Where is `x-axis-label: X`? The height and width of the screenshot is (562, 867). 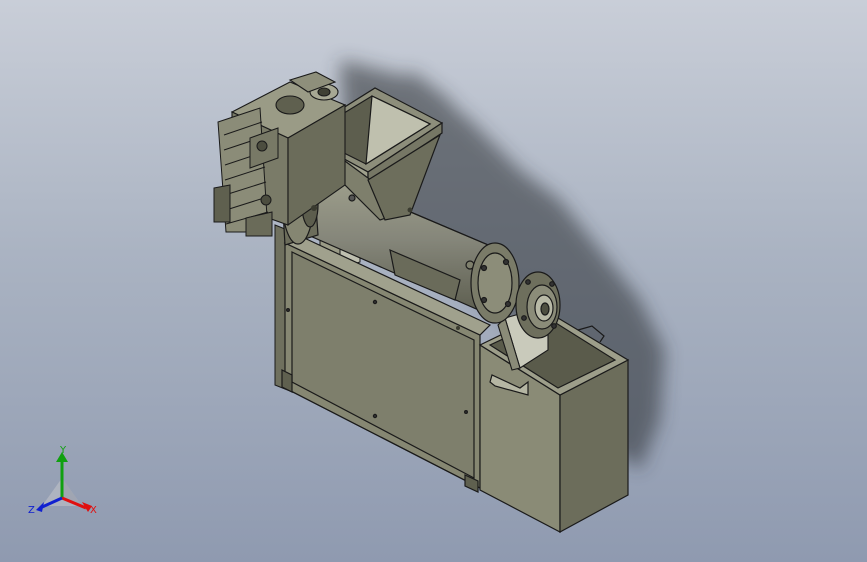
x-axis-label: X is located at coordinates (93, 510).